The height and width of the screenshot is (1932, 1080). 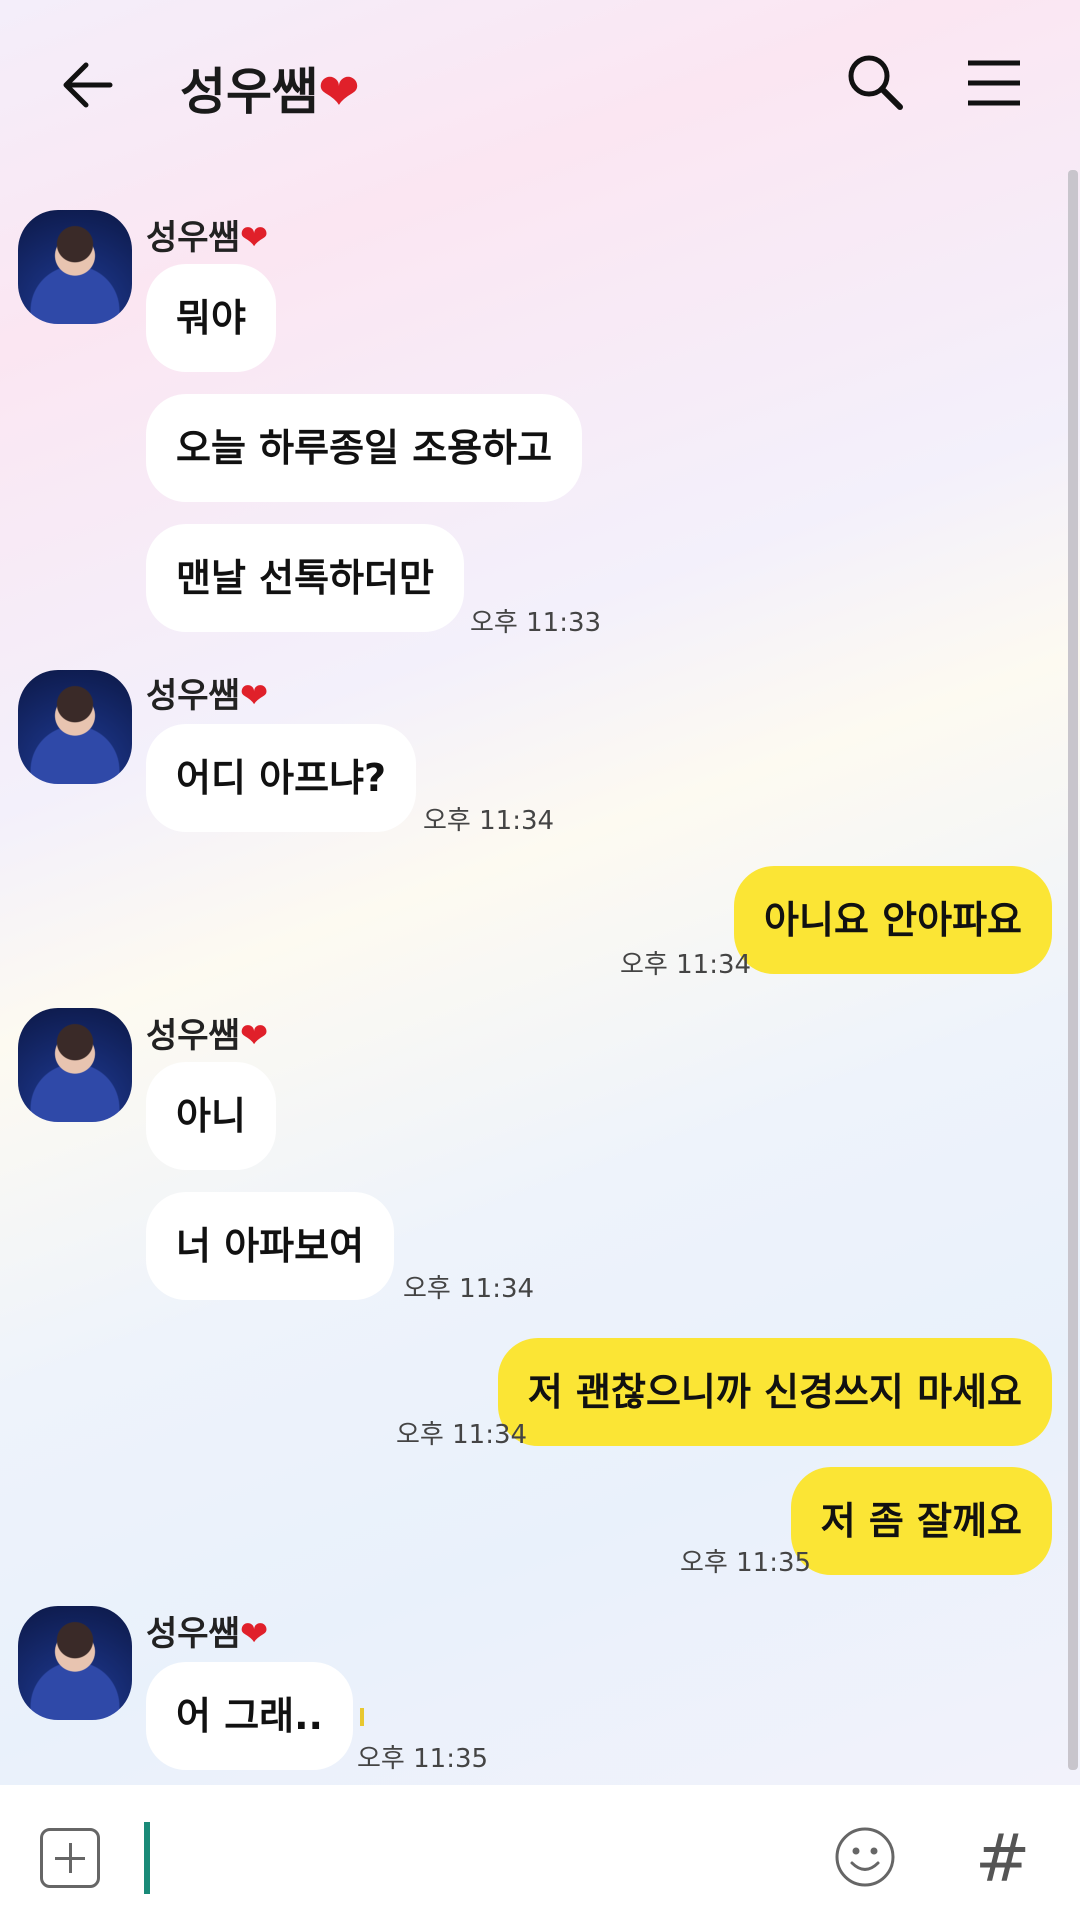 What do you see at coordinates (774, 1392) in the screenshot?
I see `my-message-bubble: 저 괜찮으니까 신경쓰지 마세요` at bounding box center [774, 1392].